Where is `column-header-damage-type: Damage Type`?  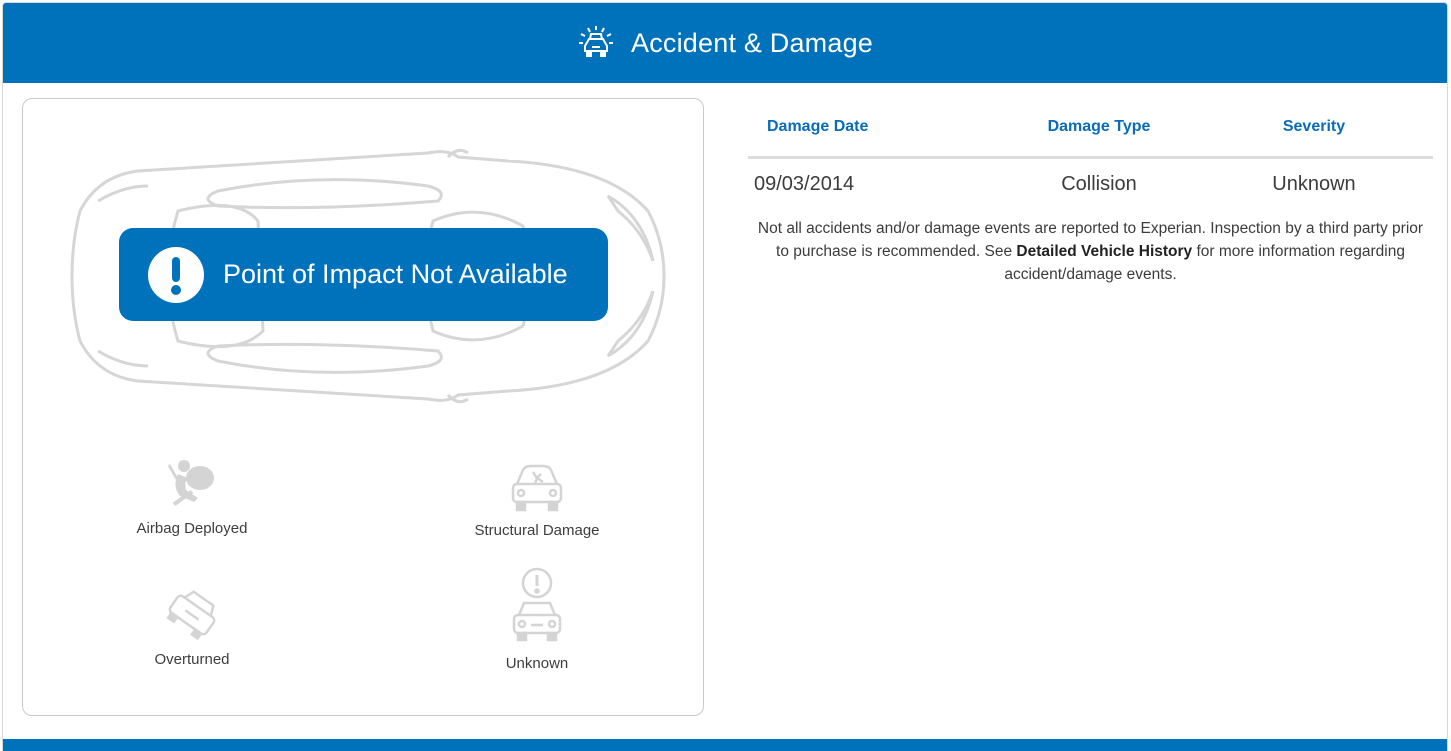 column-header-damage-type: Damage Type is located at coordinates (1099, 126).